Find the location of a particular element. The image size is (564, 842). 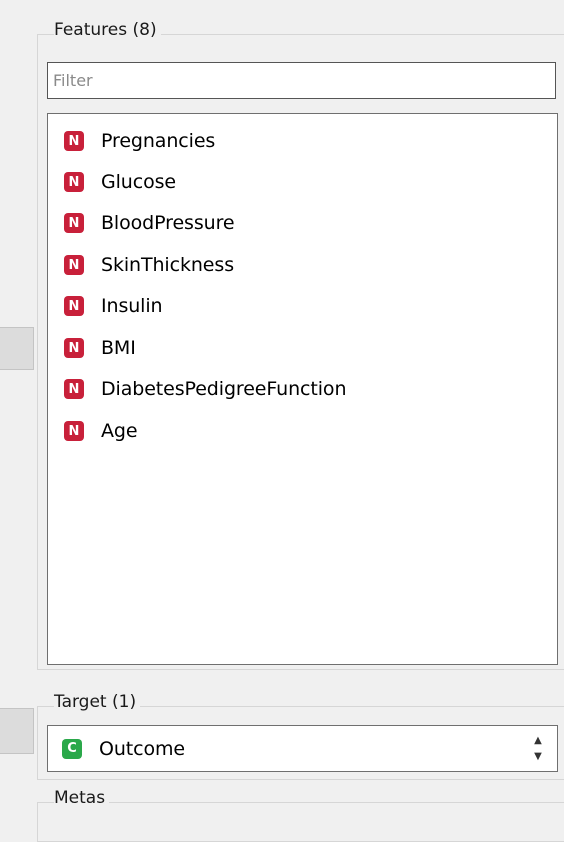

list-item-pregnancies: N Pregnancies is located at coordinates (139, 141).